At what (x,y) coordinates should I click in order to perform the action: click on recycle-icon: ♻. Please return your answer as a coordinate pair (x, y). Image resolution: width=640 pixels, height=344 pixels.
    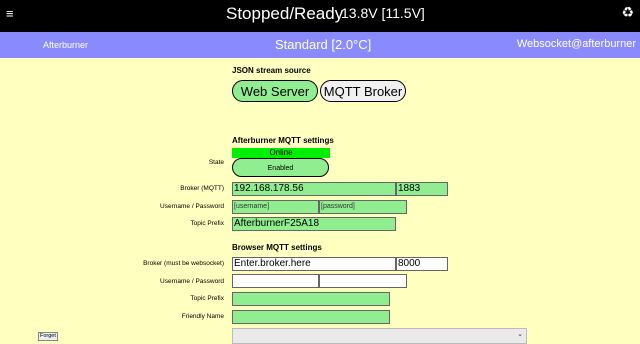
    Looking at the image, I should click on (627, 12).